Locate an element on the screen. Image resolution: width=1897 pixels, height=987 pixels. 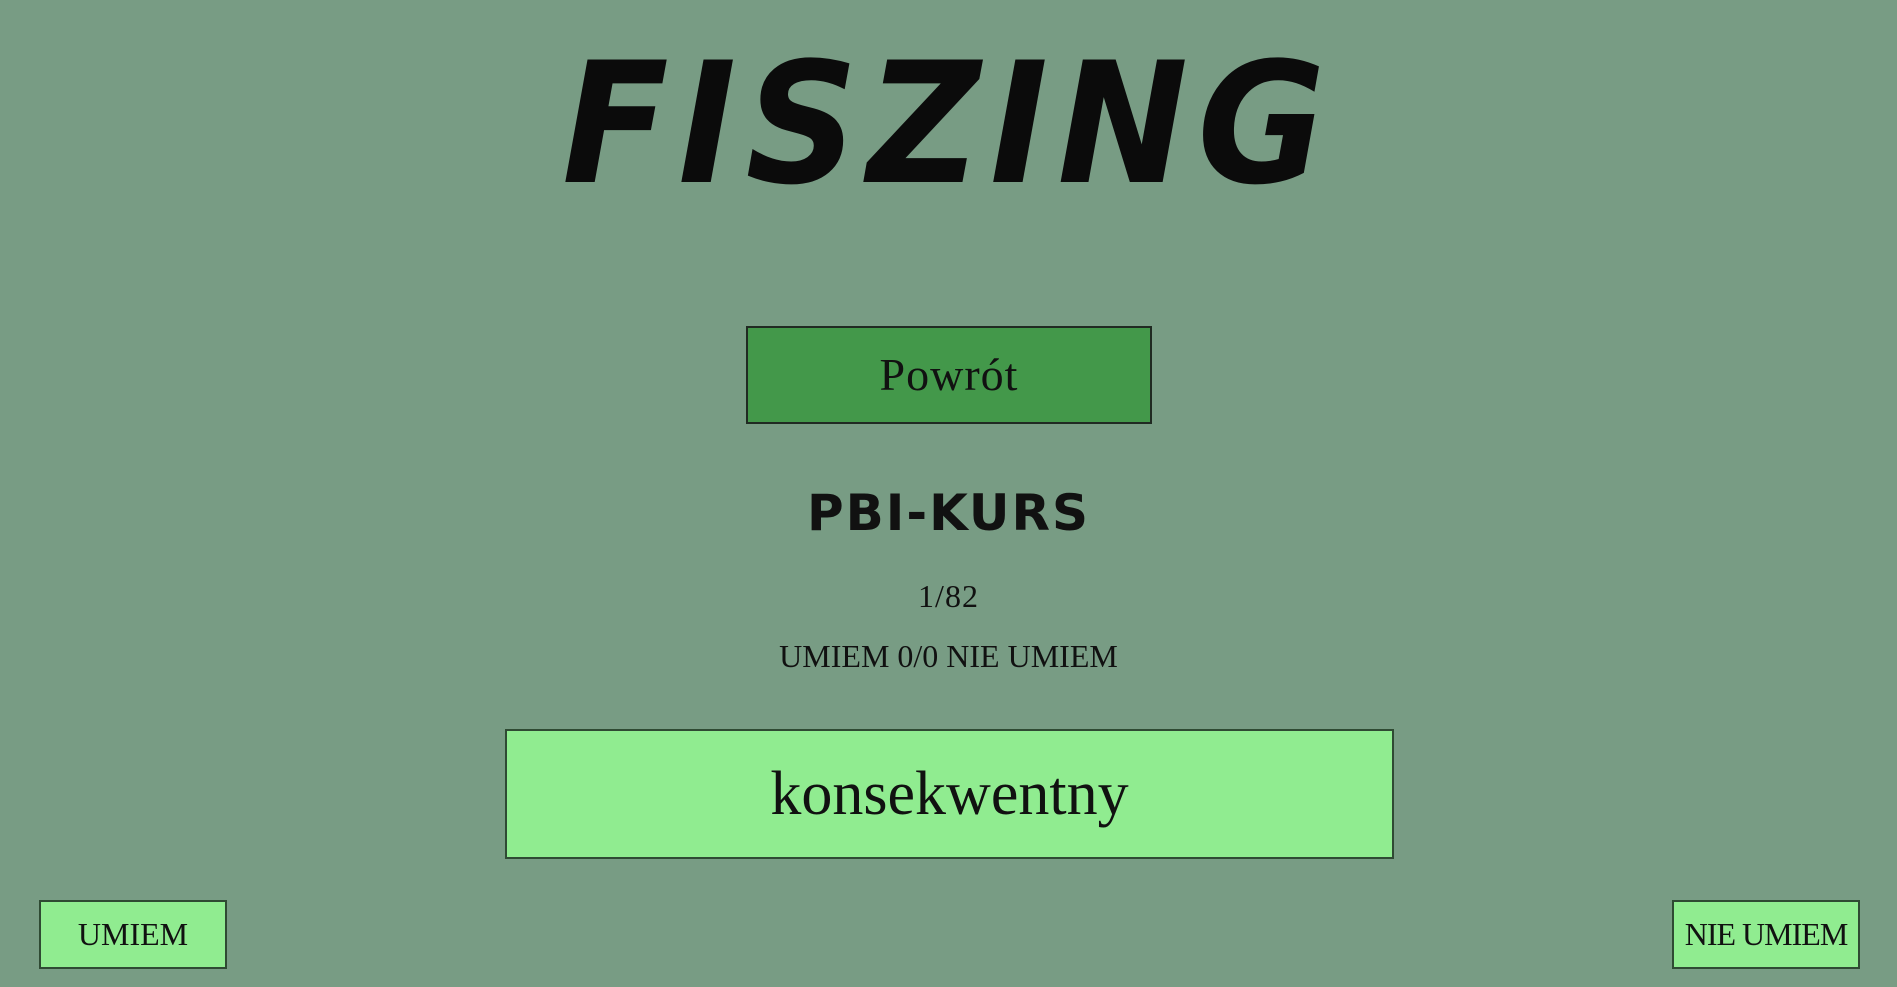
dont-know-button: NIE UMIEM is located at coordinates (1766, 934).